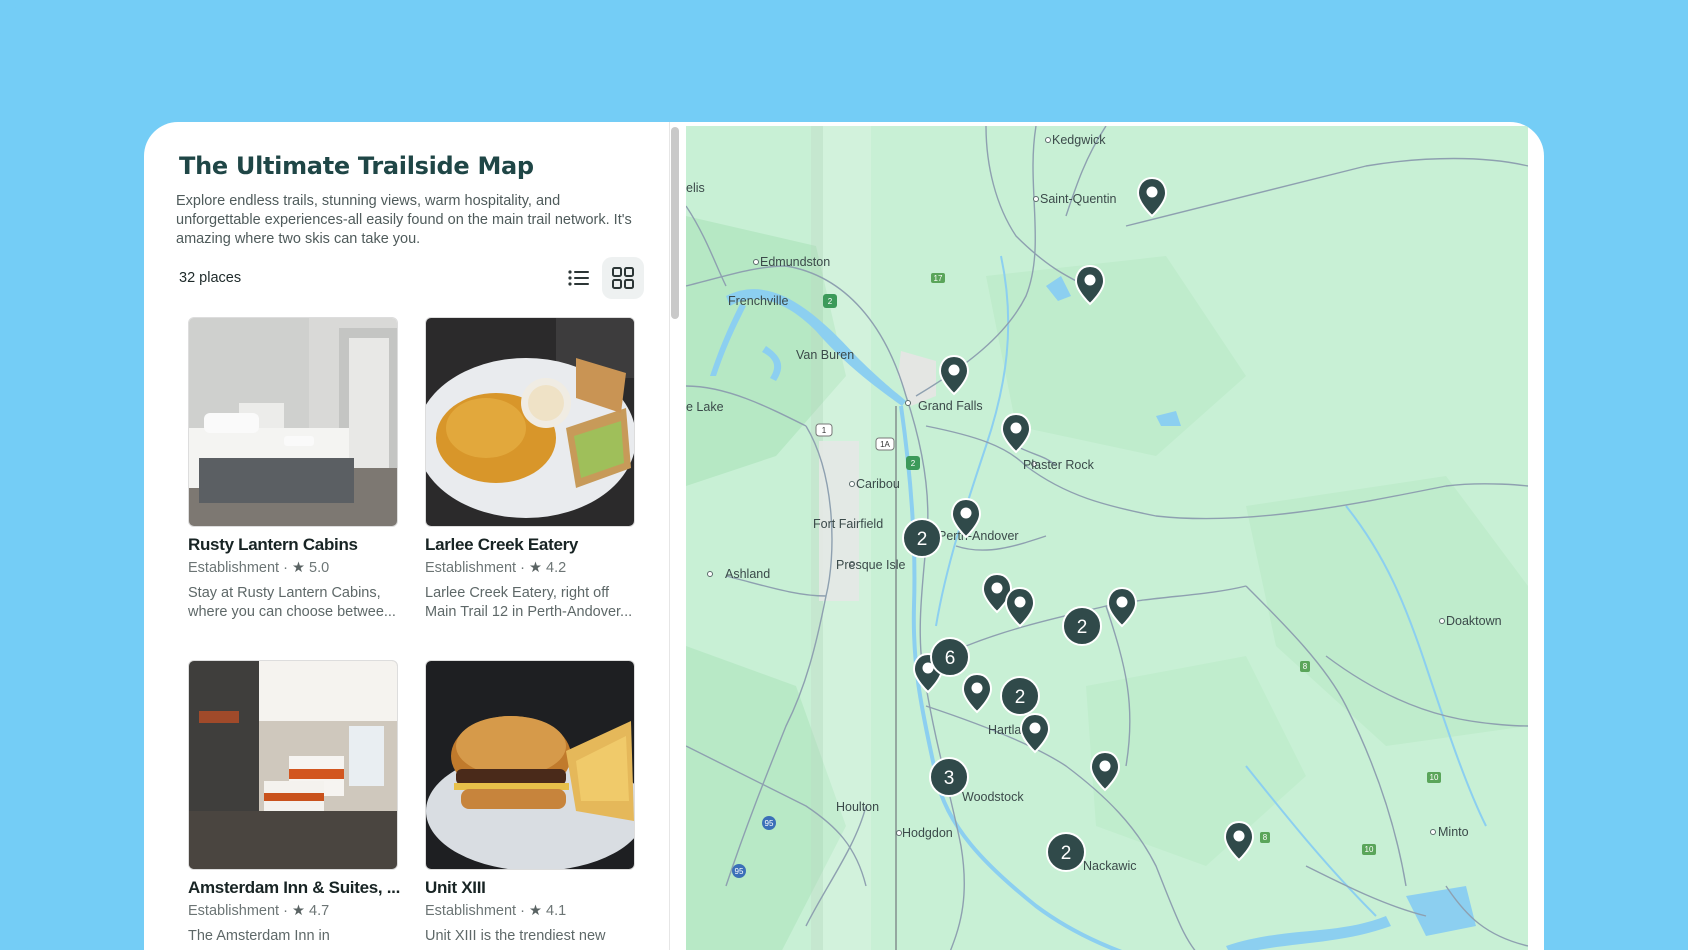 This screenshot has height=950, width=1688. I want to click on place-description-line: Stay at Rusty Lantern Cabins,, so click(284, 593).